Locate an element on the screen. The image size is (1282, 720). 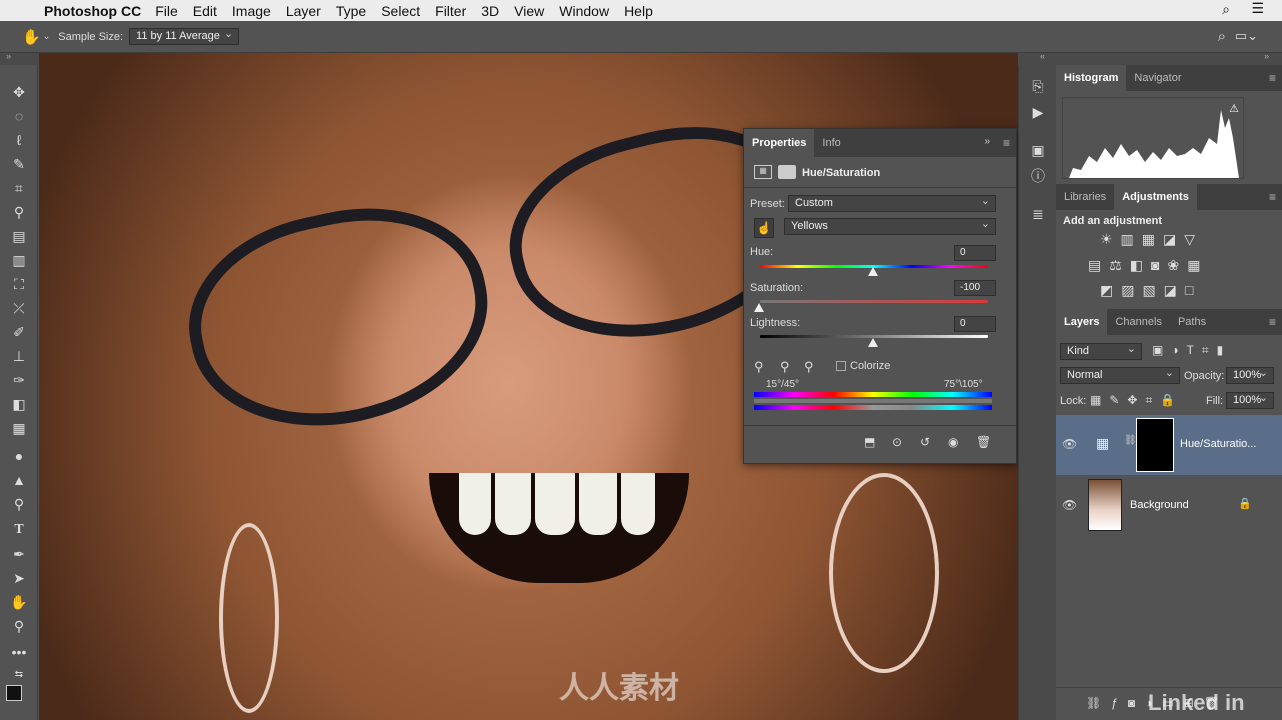
layer-name: Background is located at coordinates (1159, 505).